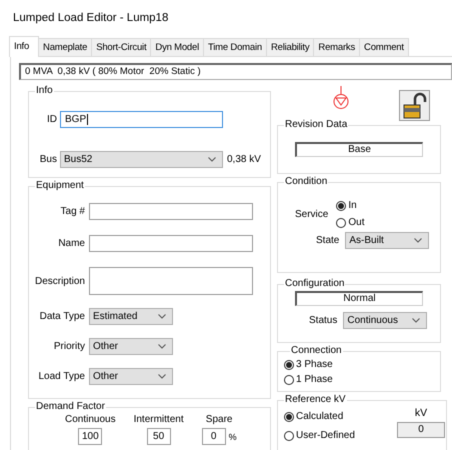 Image resolution: width=452 pixels, height=450 pixels. What do you see at coordinates (171, 281) in the screenshot?
I see `text-area` at bounding box center [171, 281].